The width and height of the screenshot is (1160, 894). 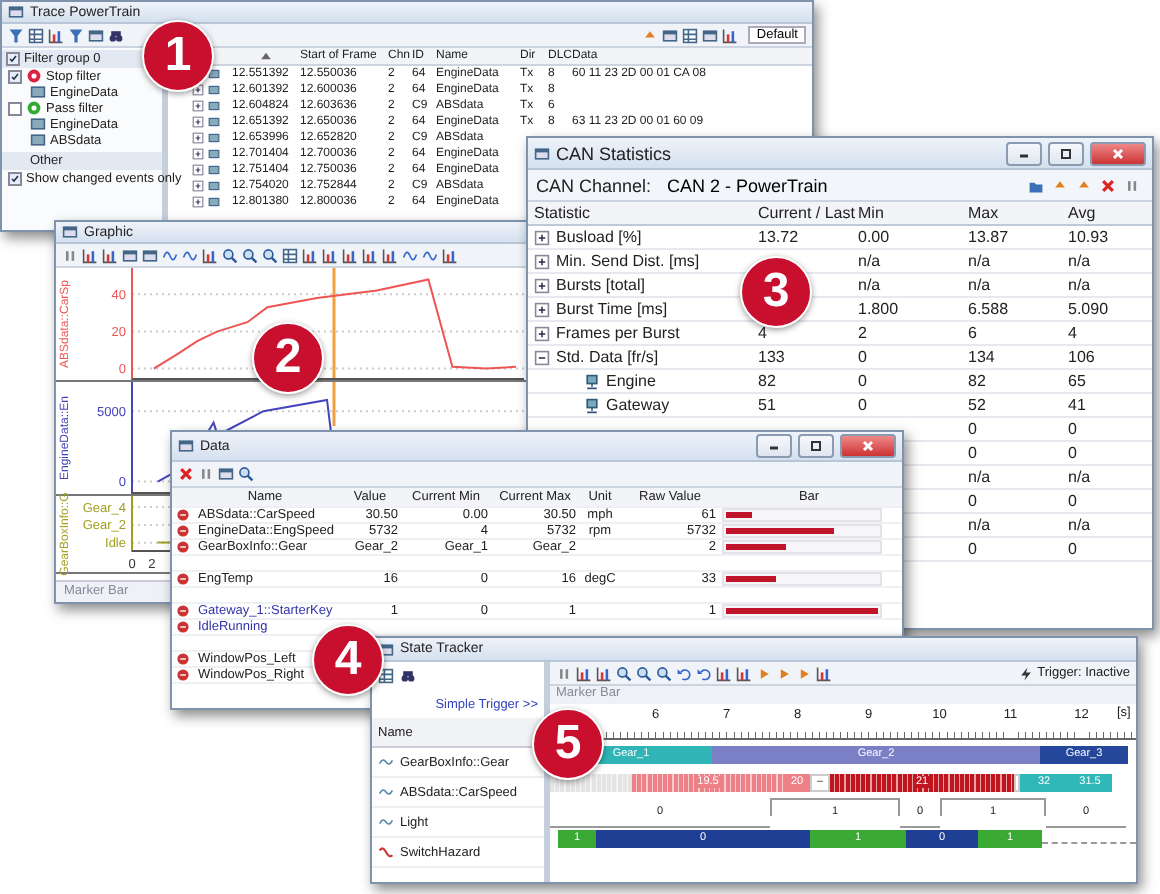 I want to click on collapse-icon, so click(x=542, y=357).